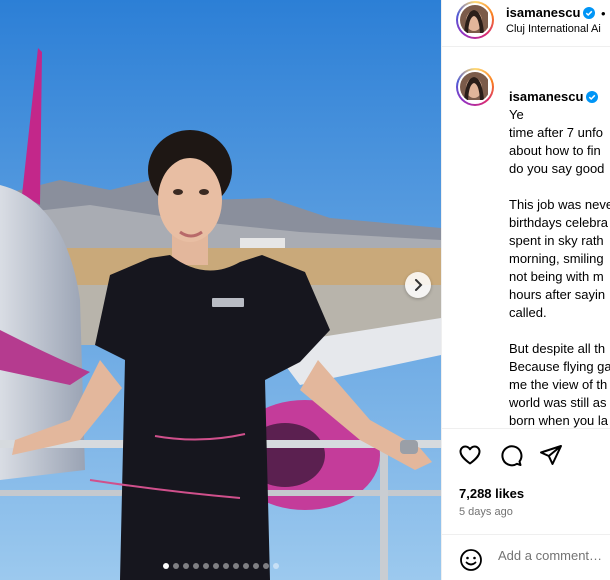 This screenshot has height=580, width=610. What do you see at coordinates (475, 87) in the screenshot?
I see `caption-avatar` at bounding box center [475, 87].